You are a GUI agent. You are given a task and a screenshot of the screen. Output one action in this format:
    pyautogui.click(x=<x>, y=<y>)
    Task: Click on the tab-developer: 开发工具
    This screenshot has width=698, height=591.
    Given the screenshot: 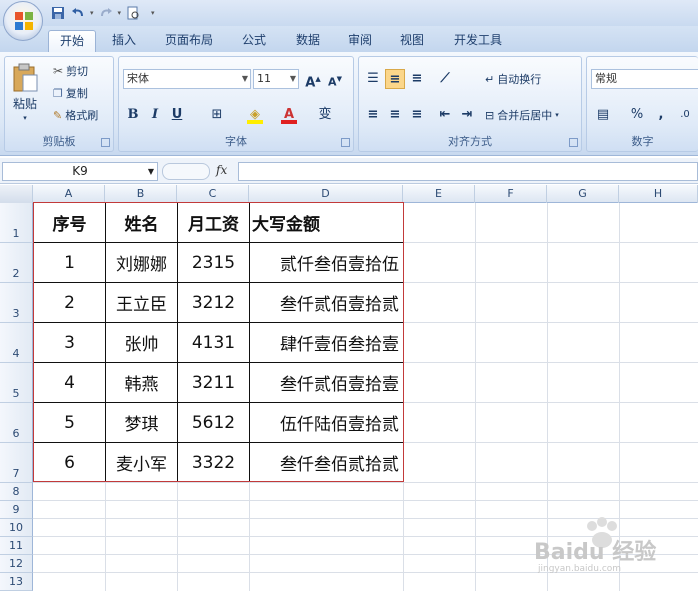 What is the action you would take?
    pyautogui.click(x=478, y=41)
    